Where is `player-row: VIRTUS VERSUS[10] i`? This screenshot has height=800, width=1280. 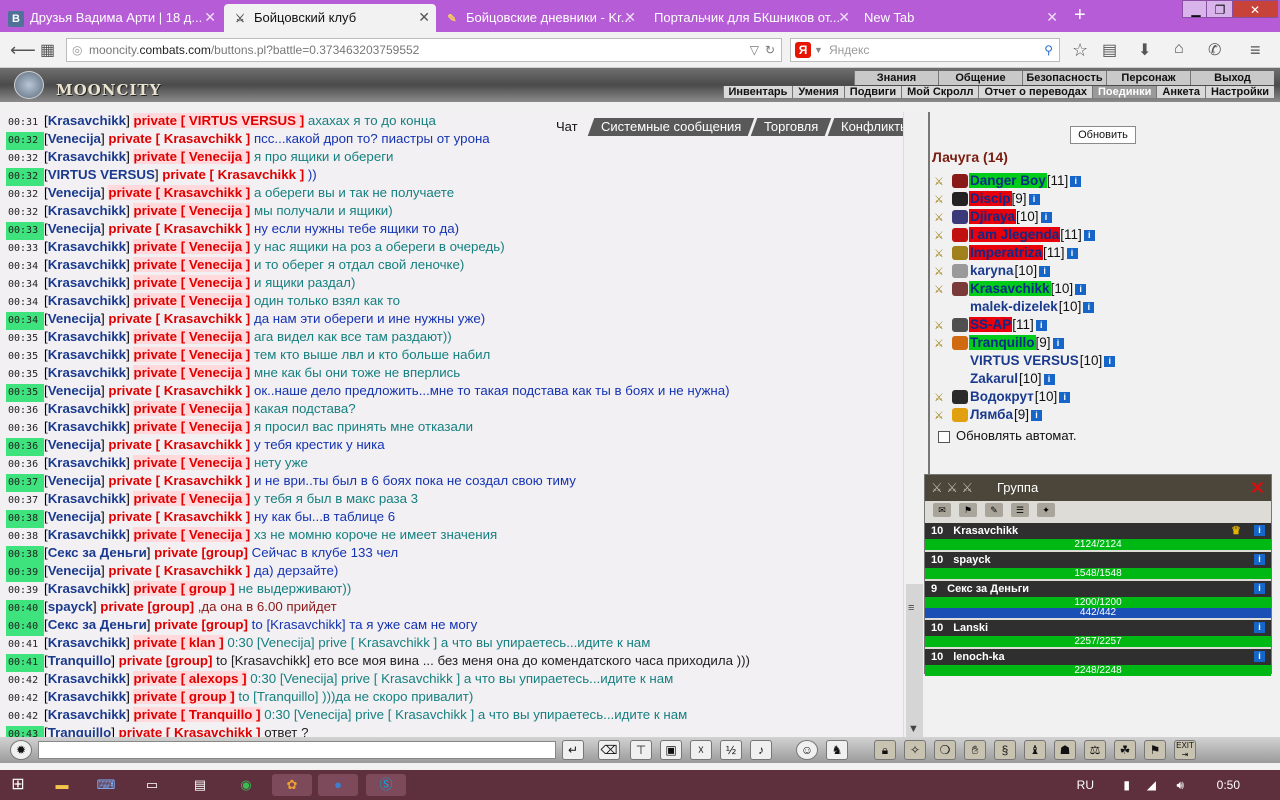 player-row: VIRTUS VERSUS[10] i is located at coordinates (1025, 361).